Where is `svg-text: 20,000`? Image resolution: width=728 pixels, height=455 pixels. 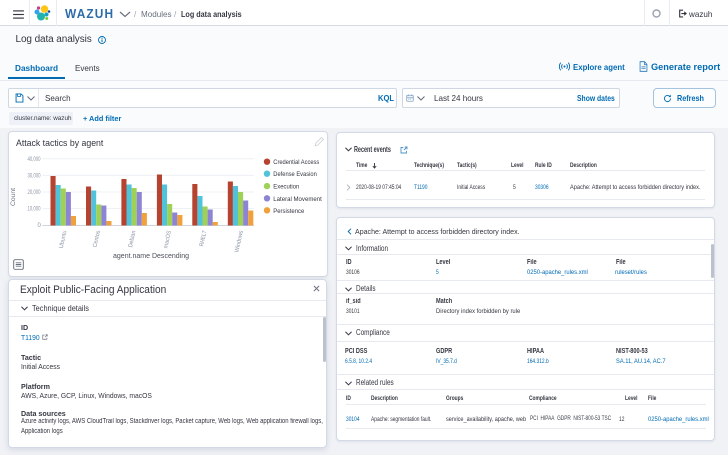 svg-text: 20,000 is located at coordinates (34, 193).